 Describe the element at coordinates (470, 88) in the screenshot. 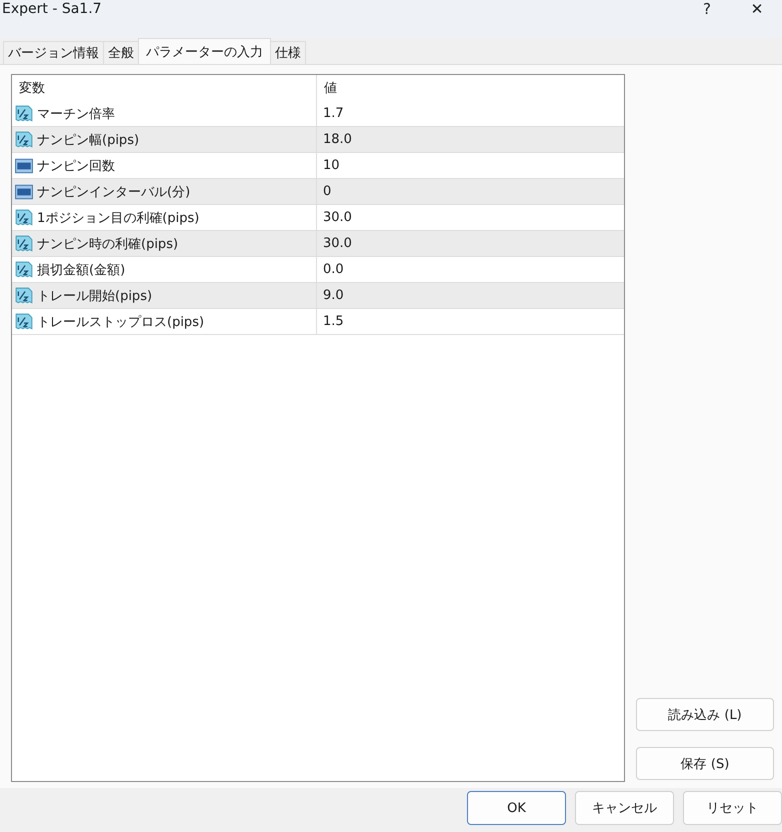

I see `column-header: 値` at that location.